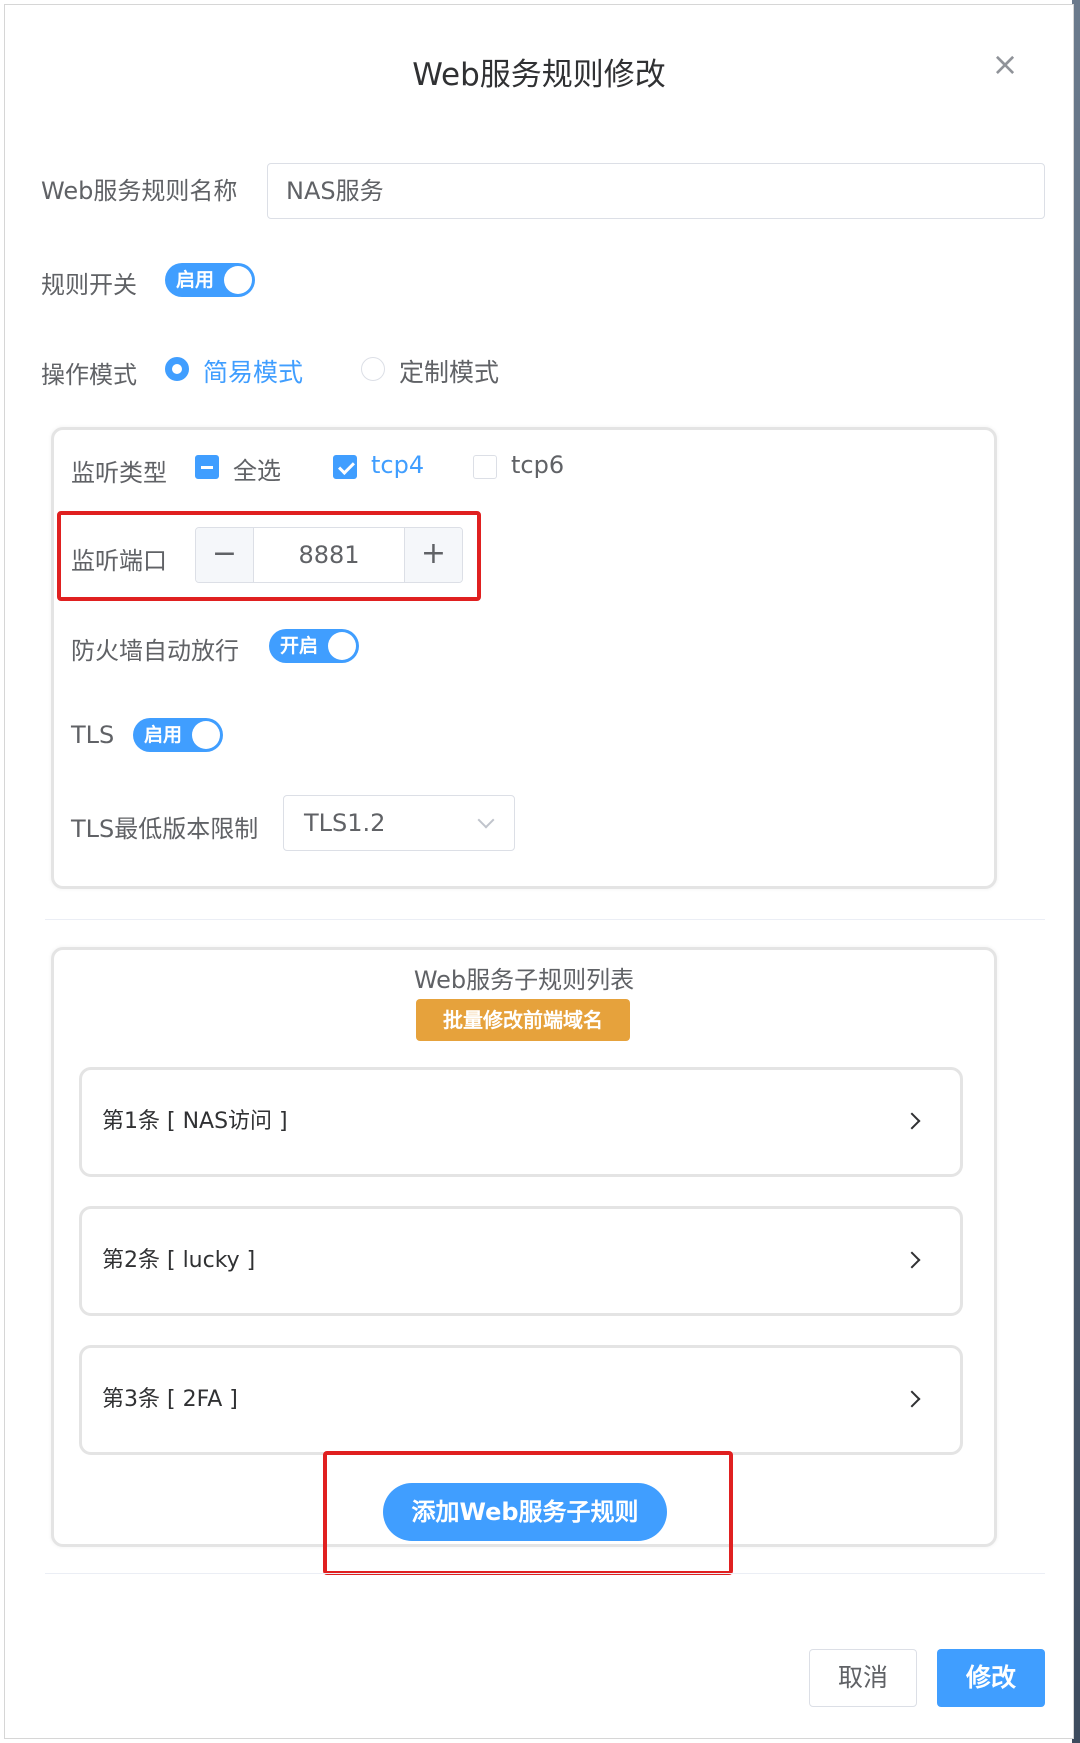  Describe the element at coordinates (195, 280) in the screenshot. I see `rule-switch-text: 启用` at that location.